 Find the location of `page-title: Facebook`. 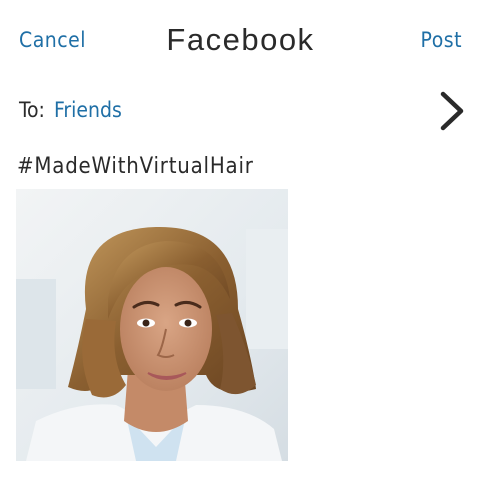

page-title: Facebook is located at coordinates (240, 39).